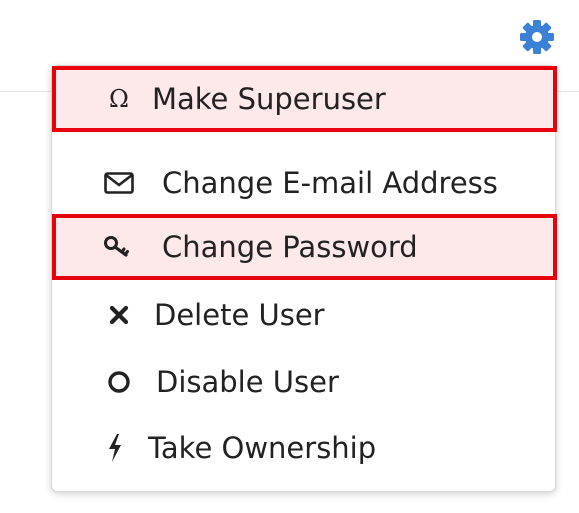  I want to click on lightning-bolt-icon, so click(115, 448).